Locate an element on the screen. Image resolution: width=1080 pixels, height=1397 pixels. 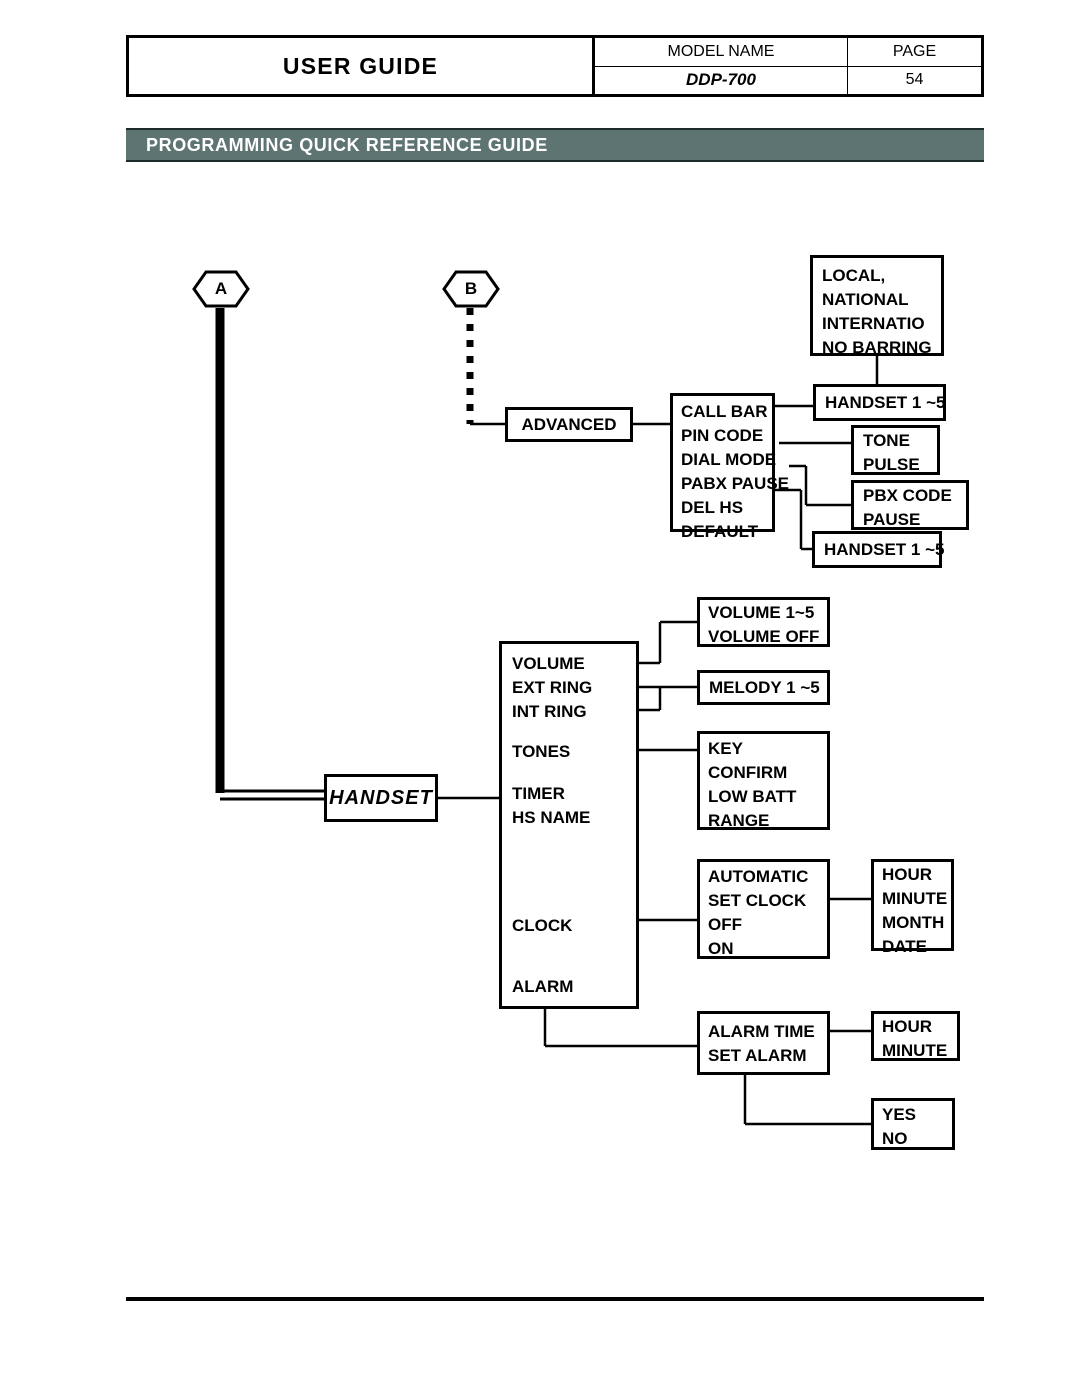
node-line: MELODY 1 ~5 is located at coordinates (764, 687).